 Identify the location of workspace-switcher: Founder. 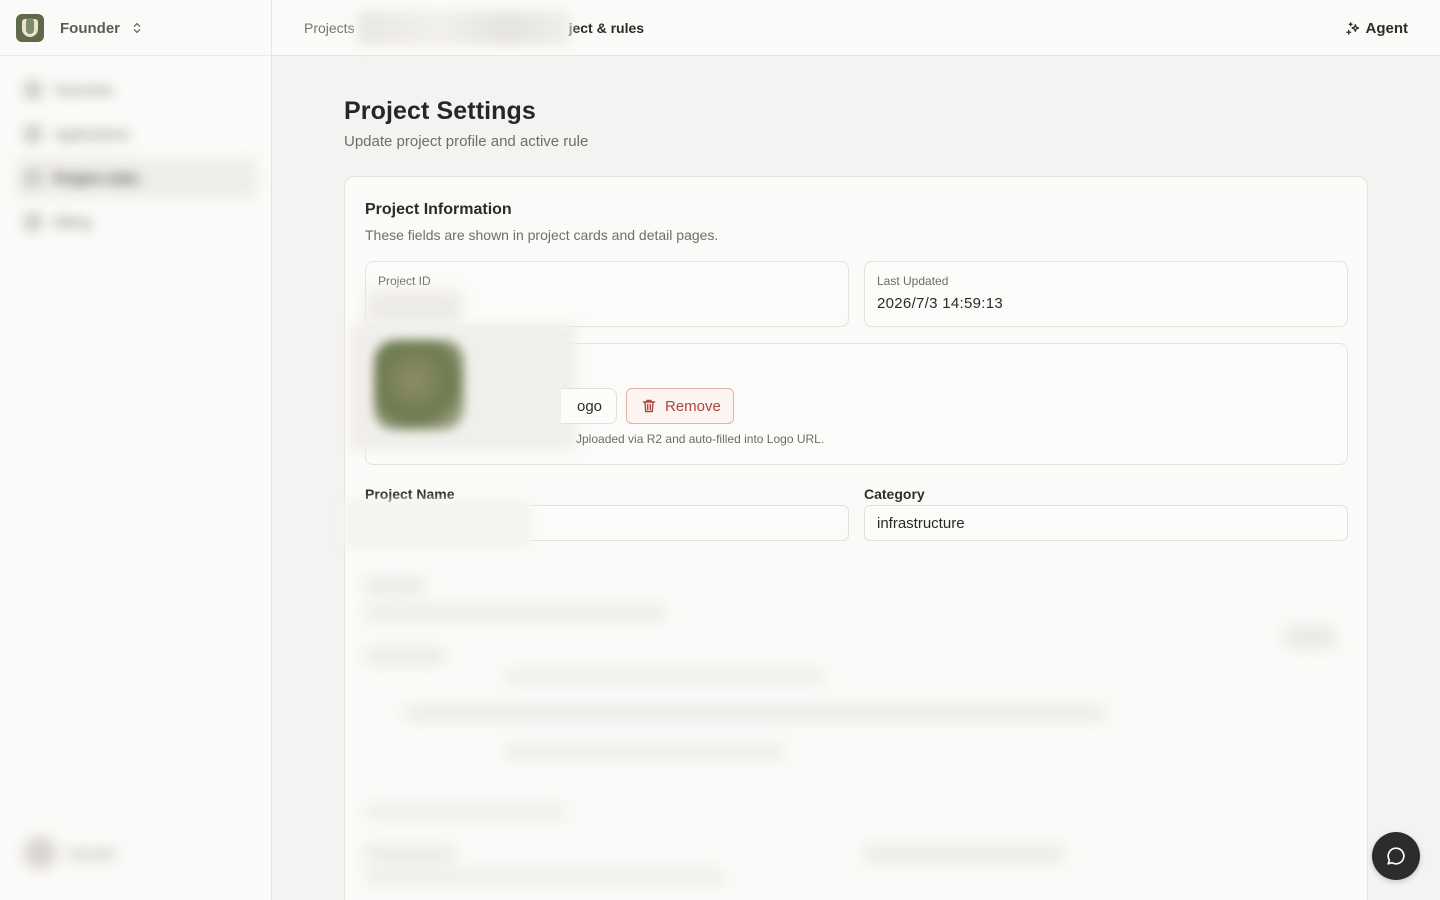
(83, 28).